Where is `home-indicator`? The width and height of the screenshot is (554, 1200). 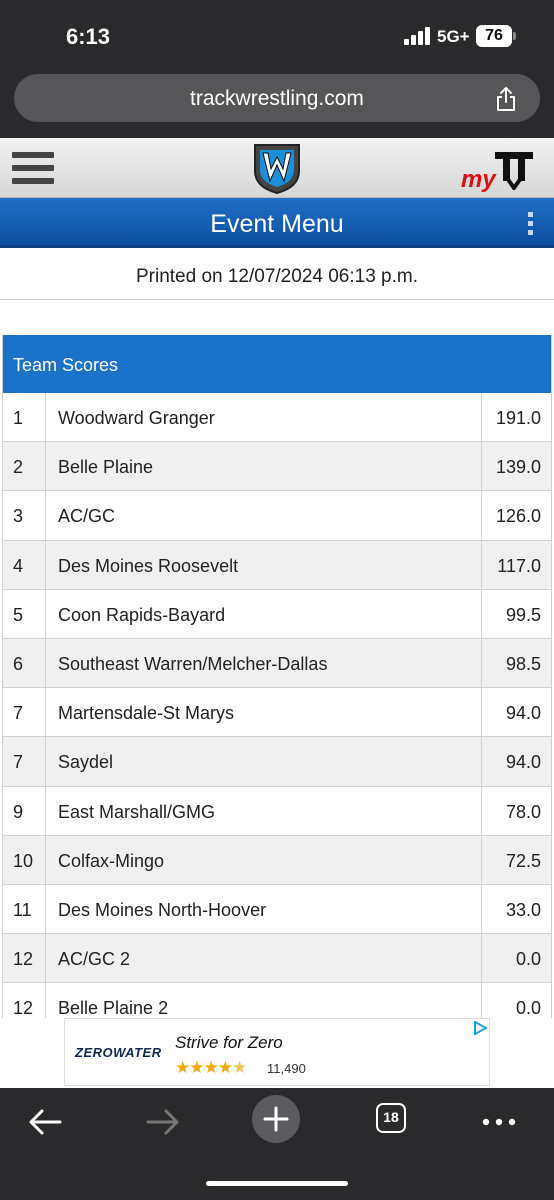 home-indicator is located at coordinates (277, 1183).